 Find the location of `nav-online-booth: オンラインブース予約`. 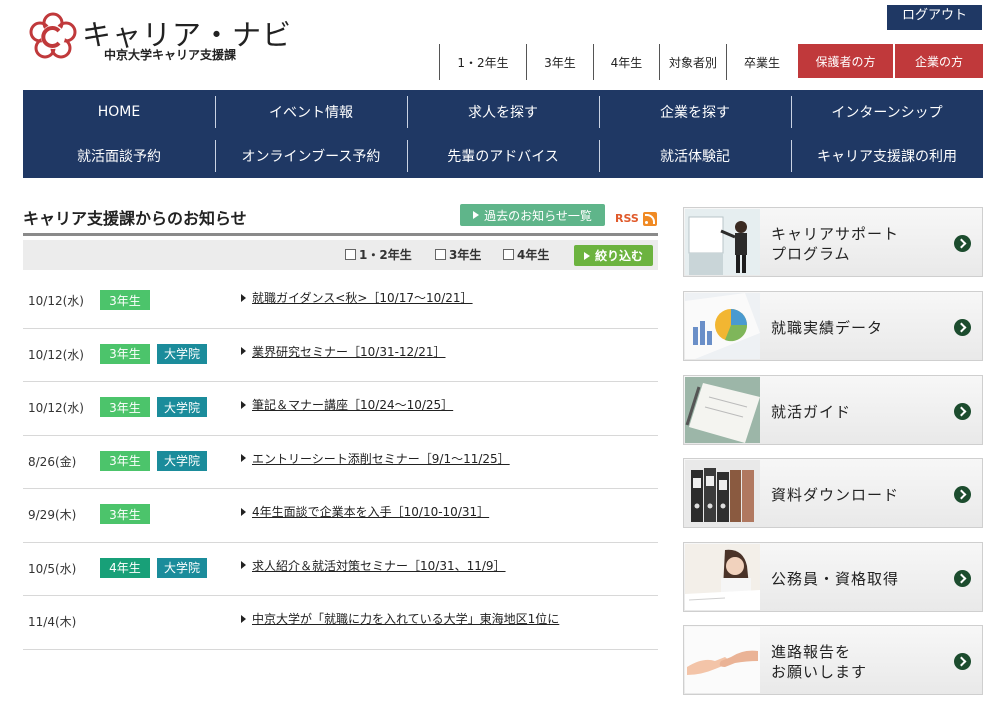

nav-online-booth: オンラインブース予約 is located at coordinates (311, 156).